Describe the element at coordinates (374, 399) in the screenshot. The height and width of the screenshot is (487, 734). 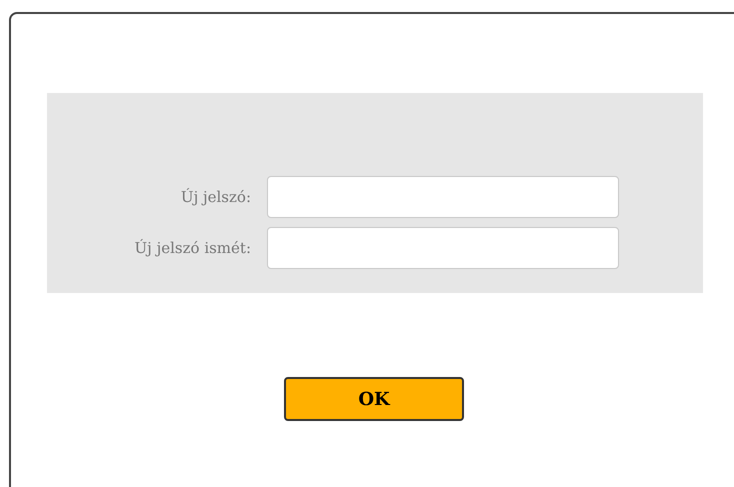
I see `ok-button: OK` at that location.